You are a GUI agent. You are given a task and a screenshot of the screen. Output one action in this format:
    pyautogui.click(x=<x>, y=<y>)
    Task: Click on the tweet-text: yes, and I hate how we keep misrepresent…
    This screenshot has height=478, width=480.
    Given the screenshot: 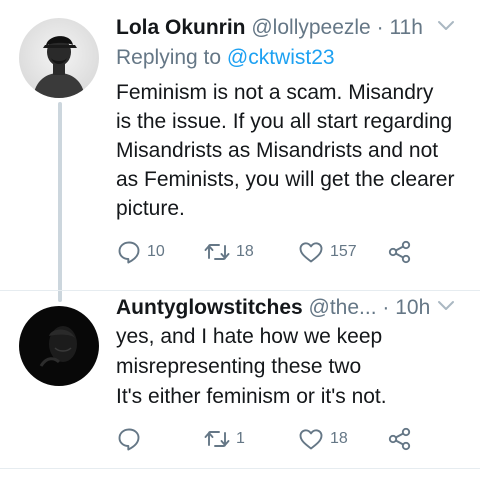 What is the action you would take?
    pyautogui.click(x=251, y=366)
    